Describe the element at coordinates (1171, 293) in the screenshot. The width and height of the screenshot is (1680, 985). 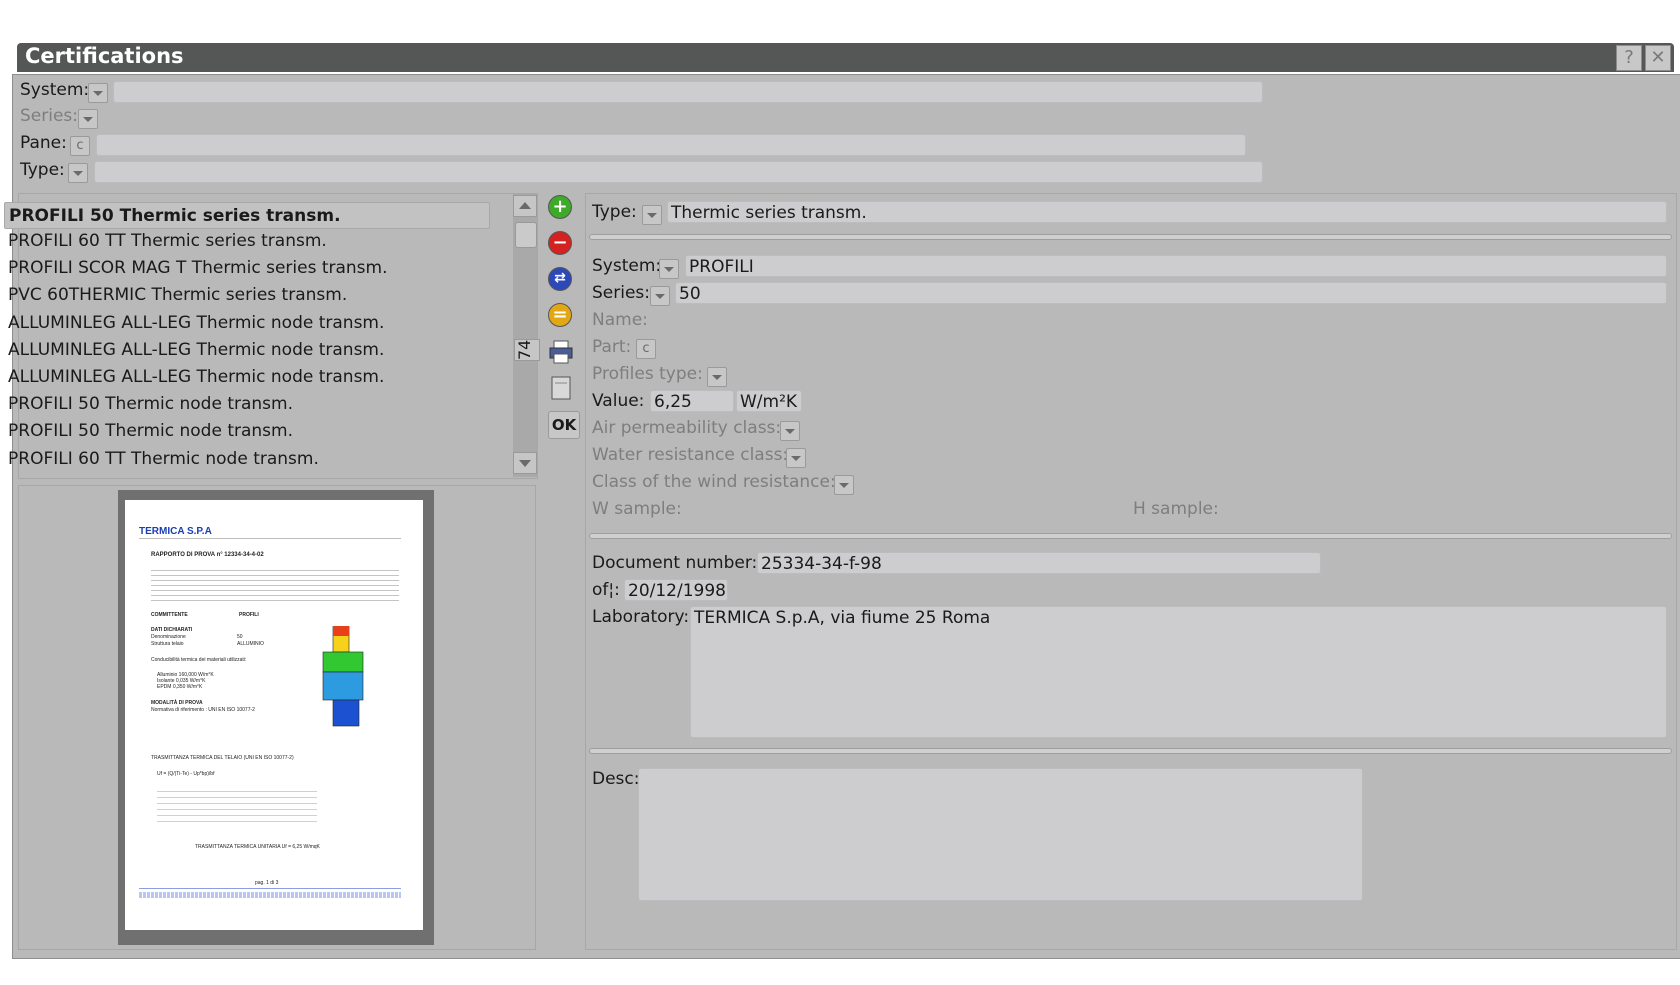
I see `detail-series-field: 50` at that location.